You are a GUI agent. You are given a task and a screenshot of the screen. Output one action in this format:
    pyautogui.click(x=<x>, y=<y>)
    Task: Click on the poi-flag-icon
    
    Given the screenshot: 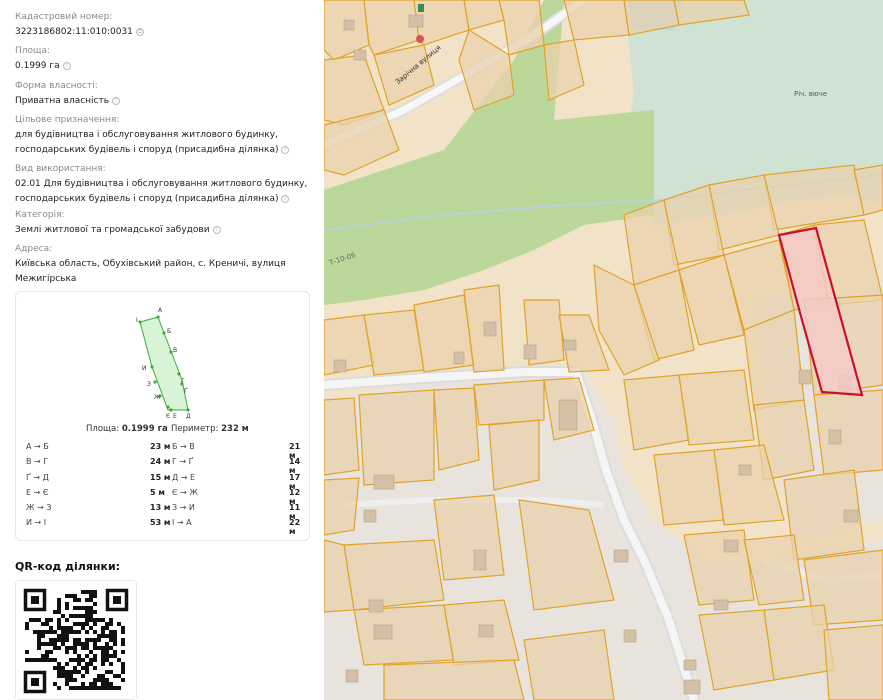 What is the action you would take?
    pyautogui.click(x=421, y=8)
    